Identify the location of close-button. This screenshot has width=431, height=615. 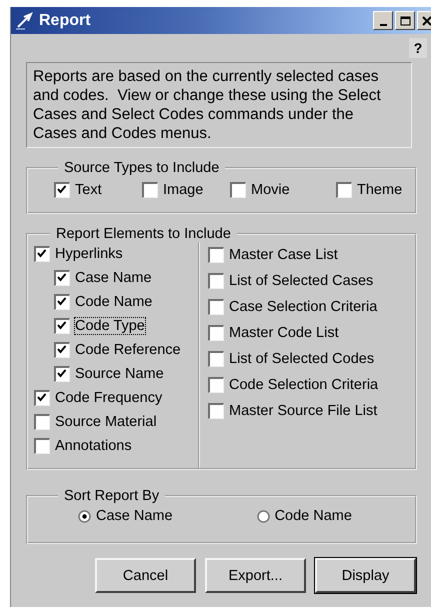
(424, 20).